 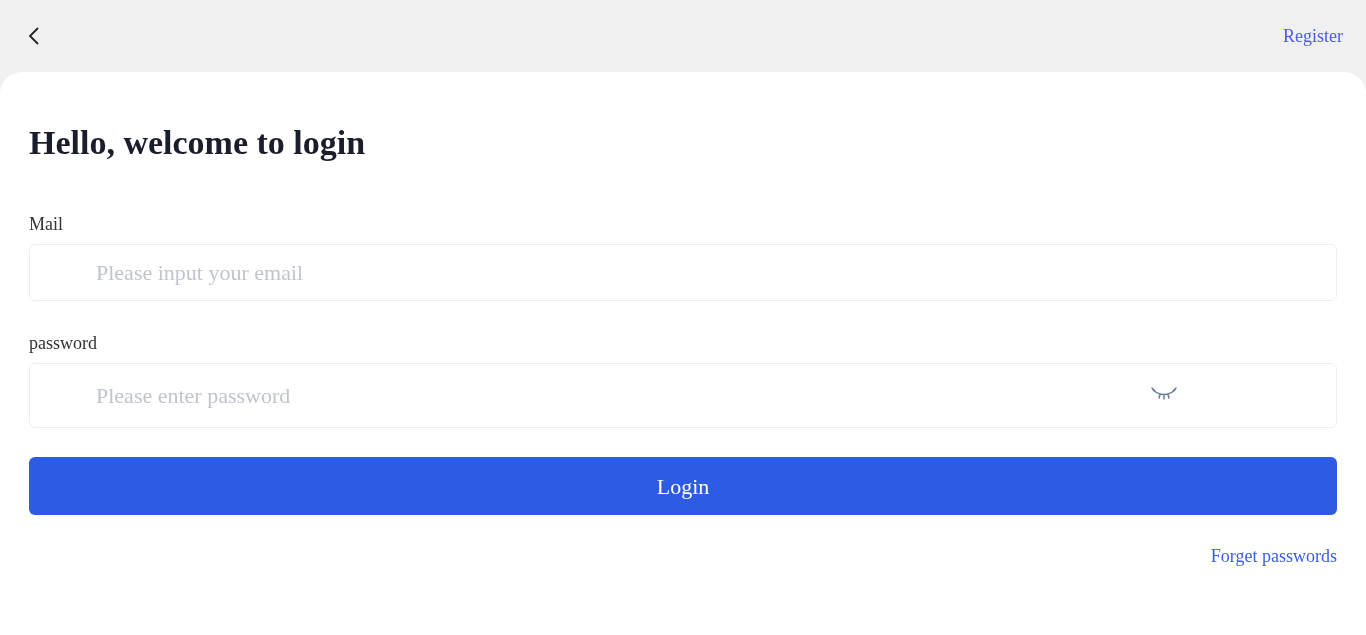 I want to click on field-label: Mail, so click(x=46, y=224).